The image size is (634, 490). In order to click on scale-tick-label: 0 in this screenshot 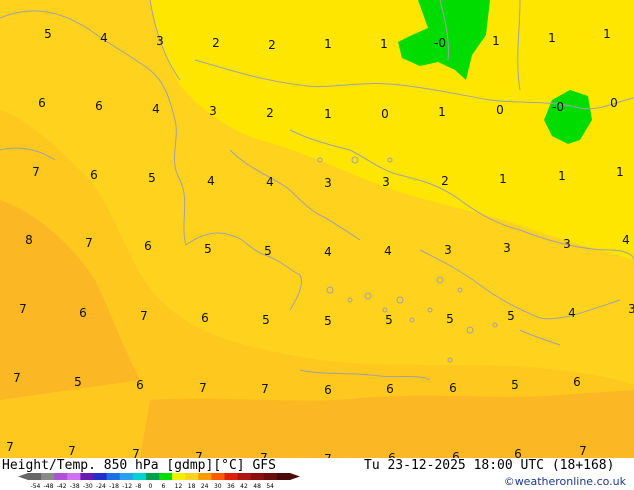, I will do `click(150, 486)`.